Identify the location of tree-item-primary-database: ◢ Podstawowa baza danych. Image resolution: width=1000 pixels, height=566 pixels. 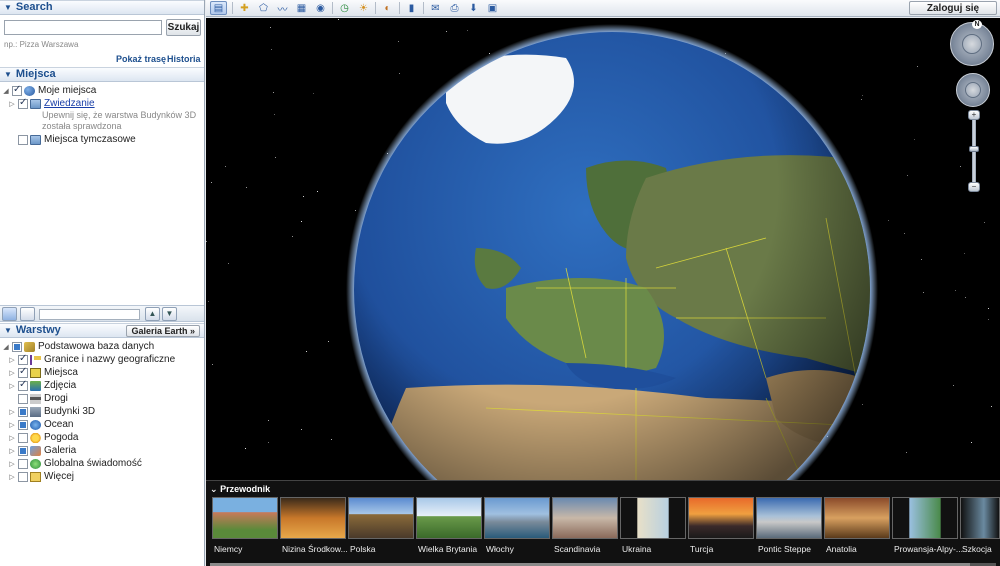
(78, 346).